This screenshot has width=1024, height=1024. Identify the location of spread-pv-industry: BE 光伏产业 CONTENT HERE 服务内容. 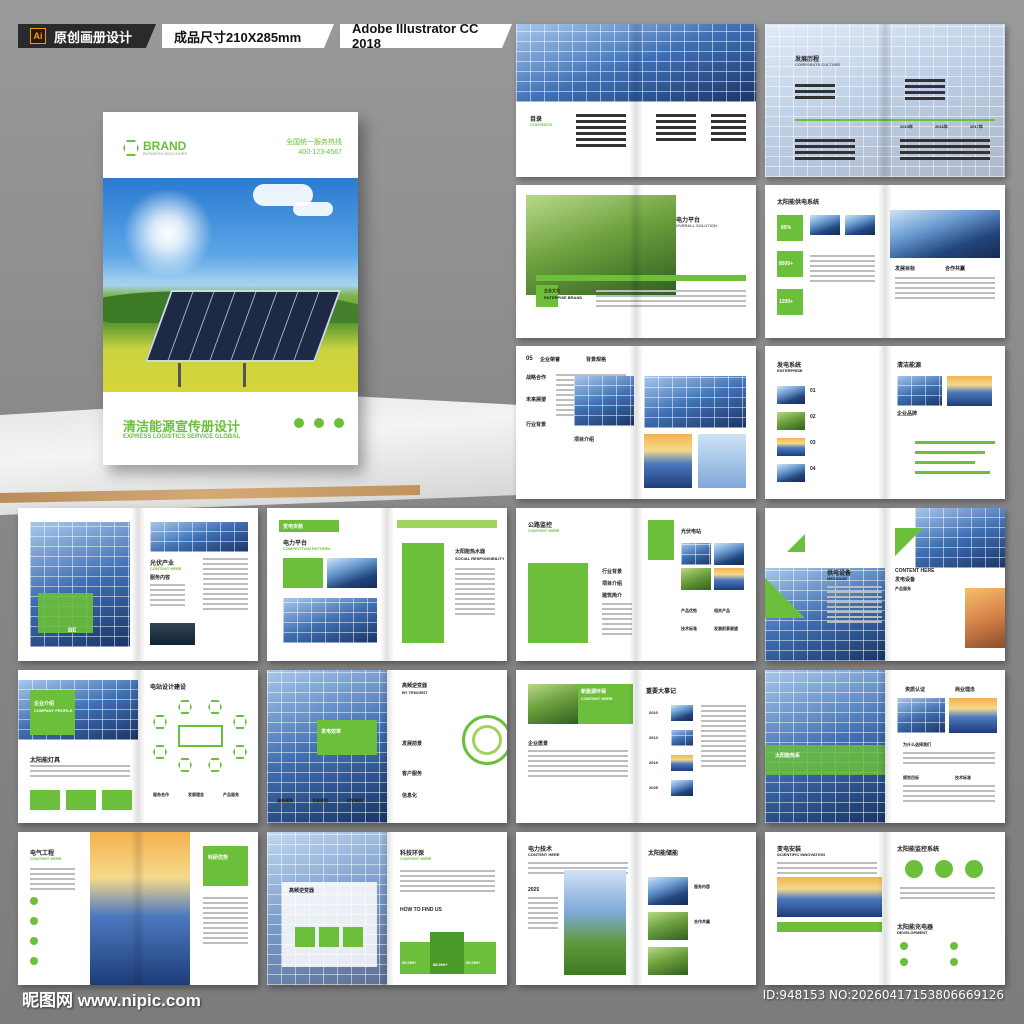
(138, 584).